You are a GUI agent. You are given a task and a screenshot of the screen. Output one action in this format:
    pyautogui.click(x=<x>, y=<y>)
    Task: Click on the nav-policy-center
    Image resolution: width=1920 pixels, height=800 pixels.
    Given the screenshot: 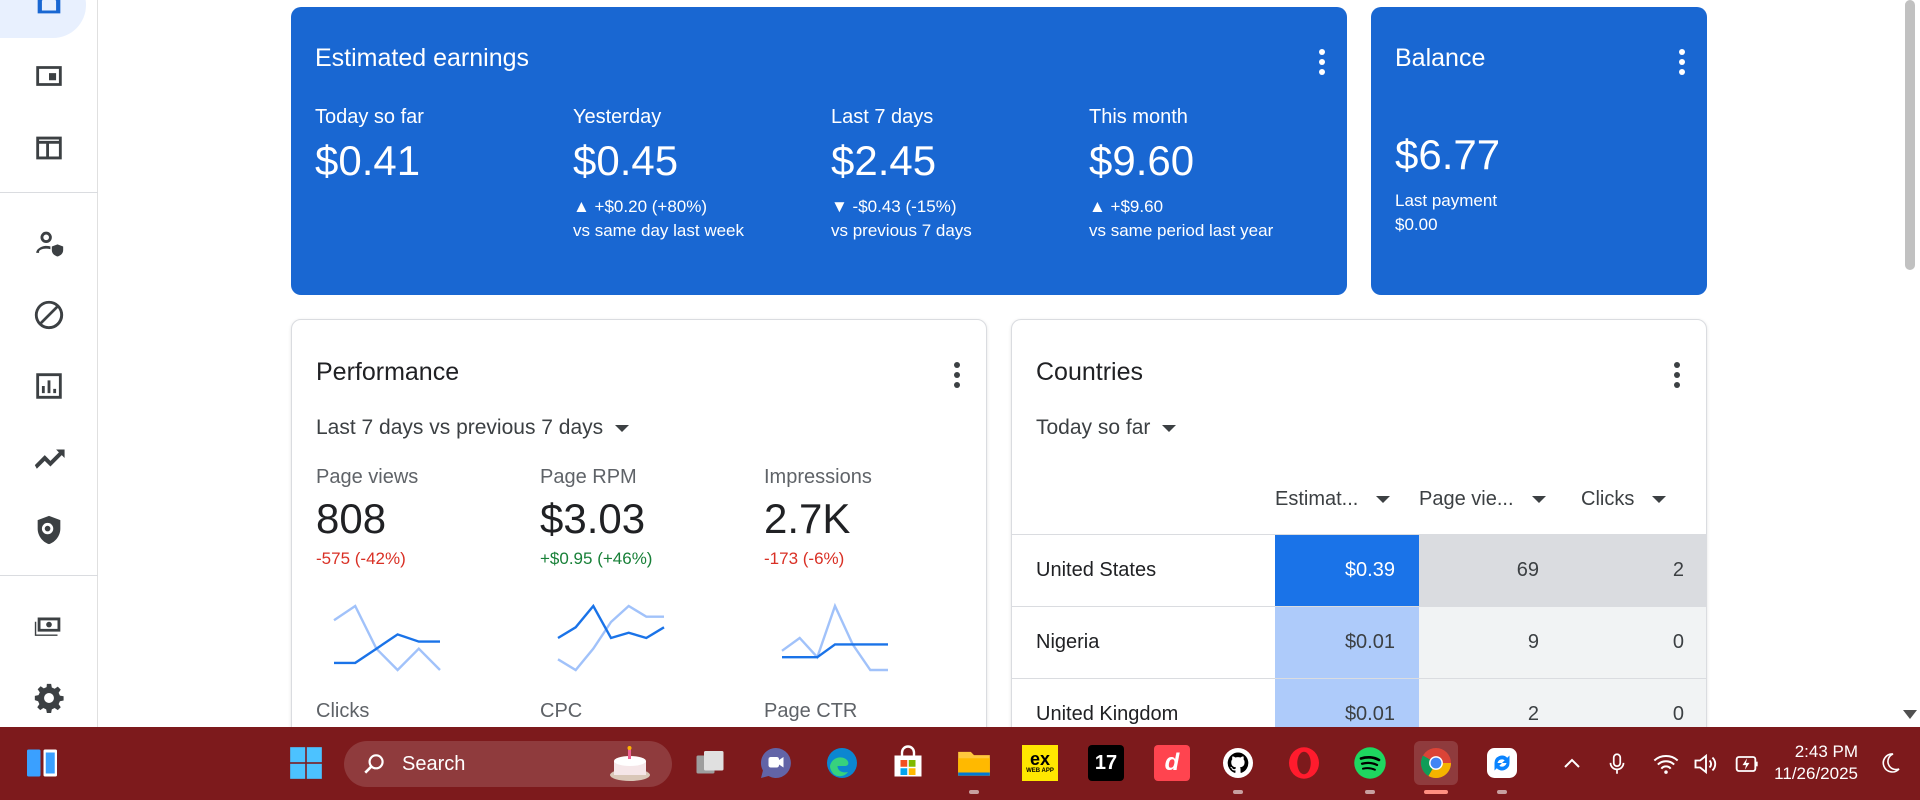 What is the action you would take?
    pyautogui.click(x=49, y=530)
    